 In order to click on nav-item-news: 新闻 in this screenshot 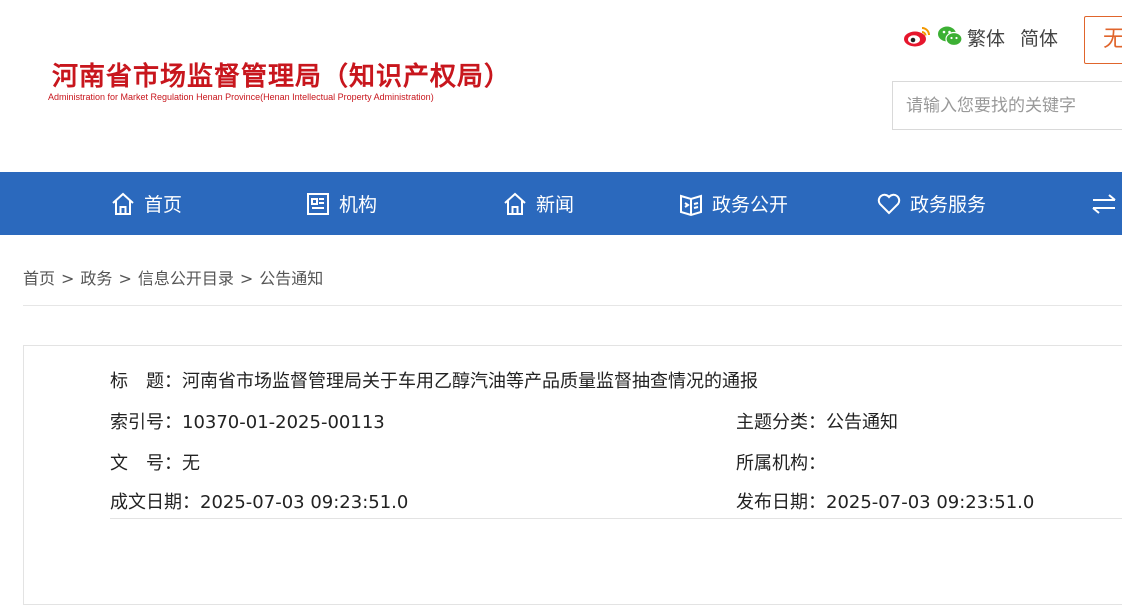, I will do `click(538, 203)`.